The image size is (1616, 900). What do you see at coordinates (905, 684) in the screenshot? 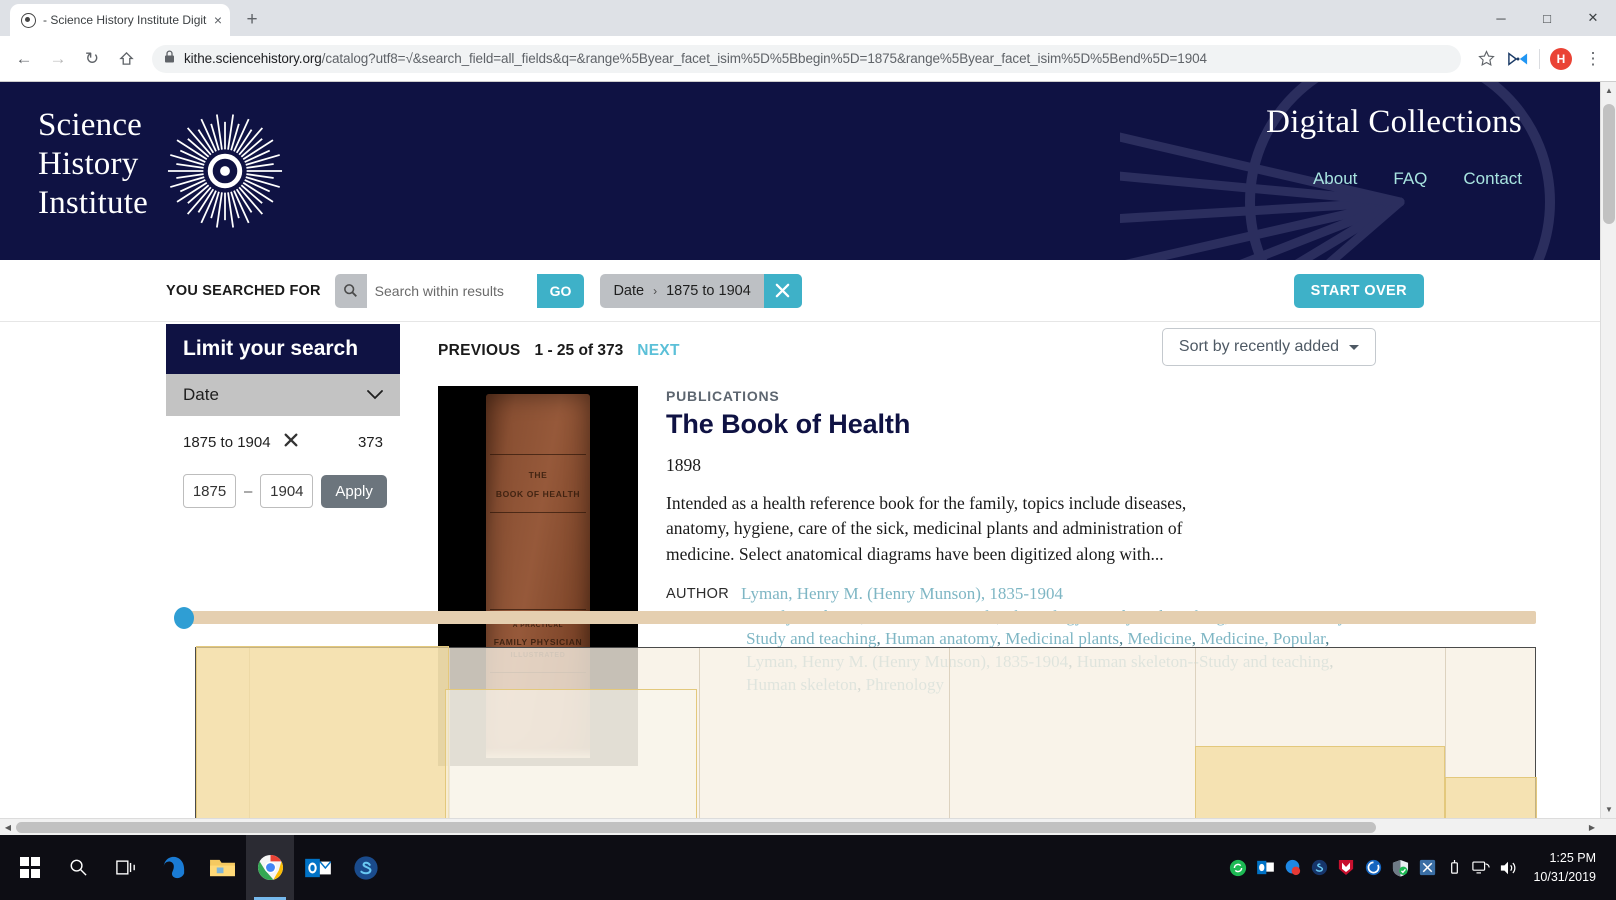
I see `subject-link: Phrenology` at bounding box center [905, 684].